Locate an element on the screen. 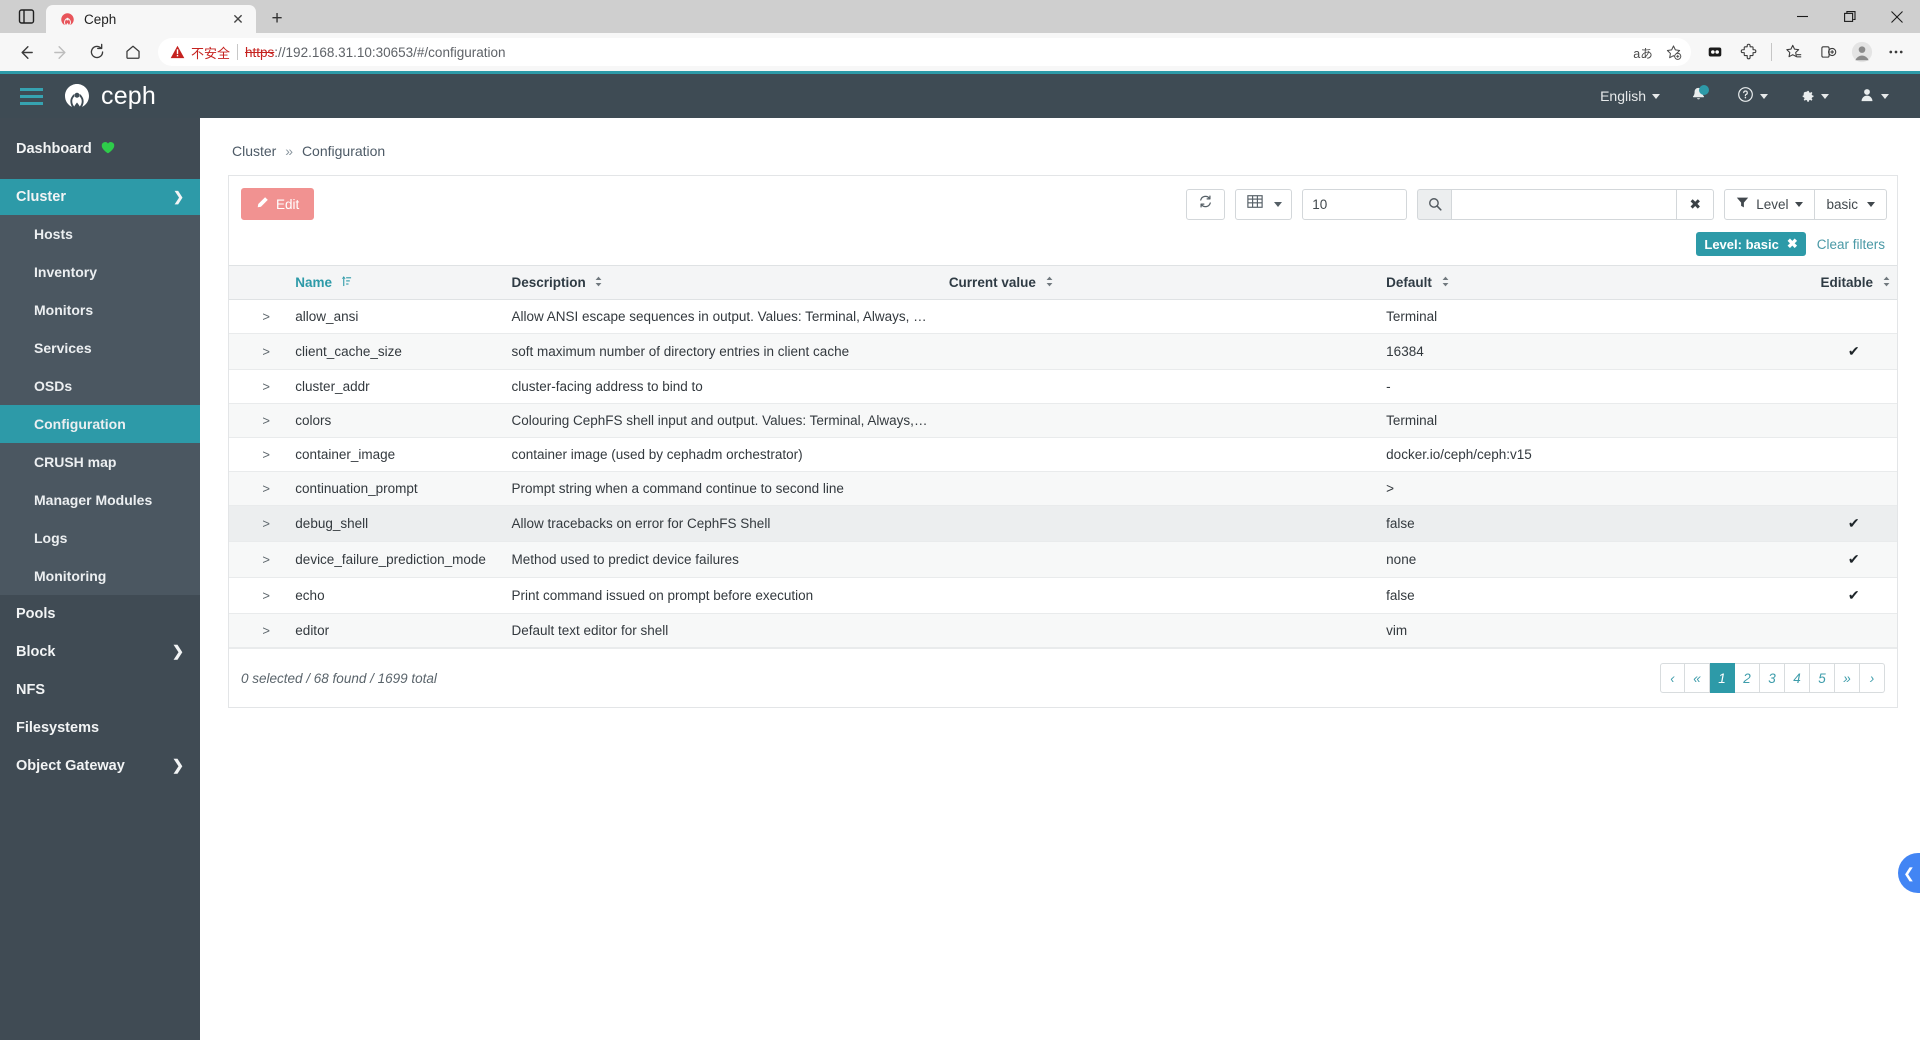 The width and height of the screenshot is (1920, 1040). cell-current-value is located at coordinates (1157, 386).